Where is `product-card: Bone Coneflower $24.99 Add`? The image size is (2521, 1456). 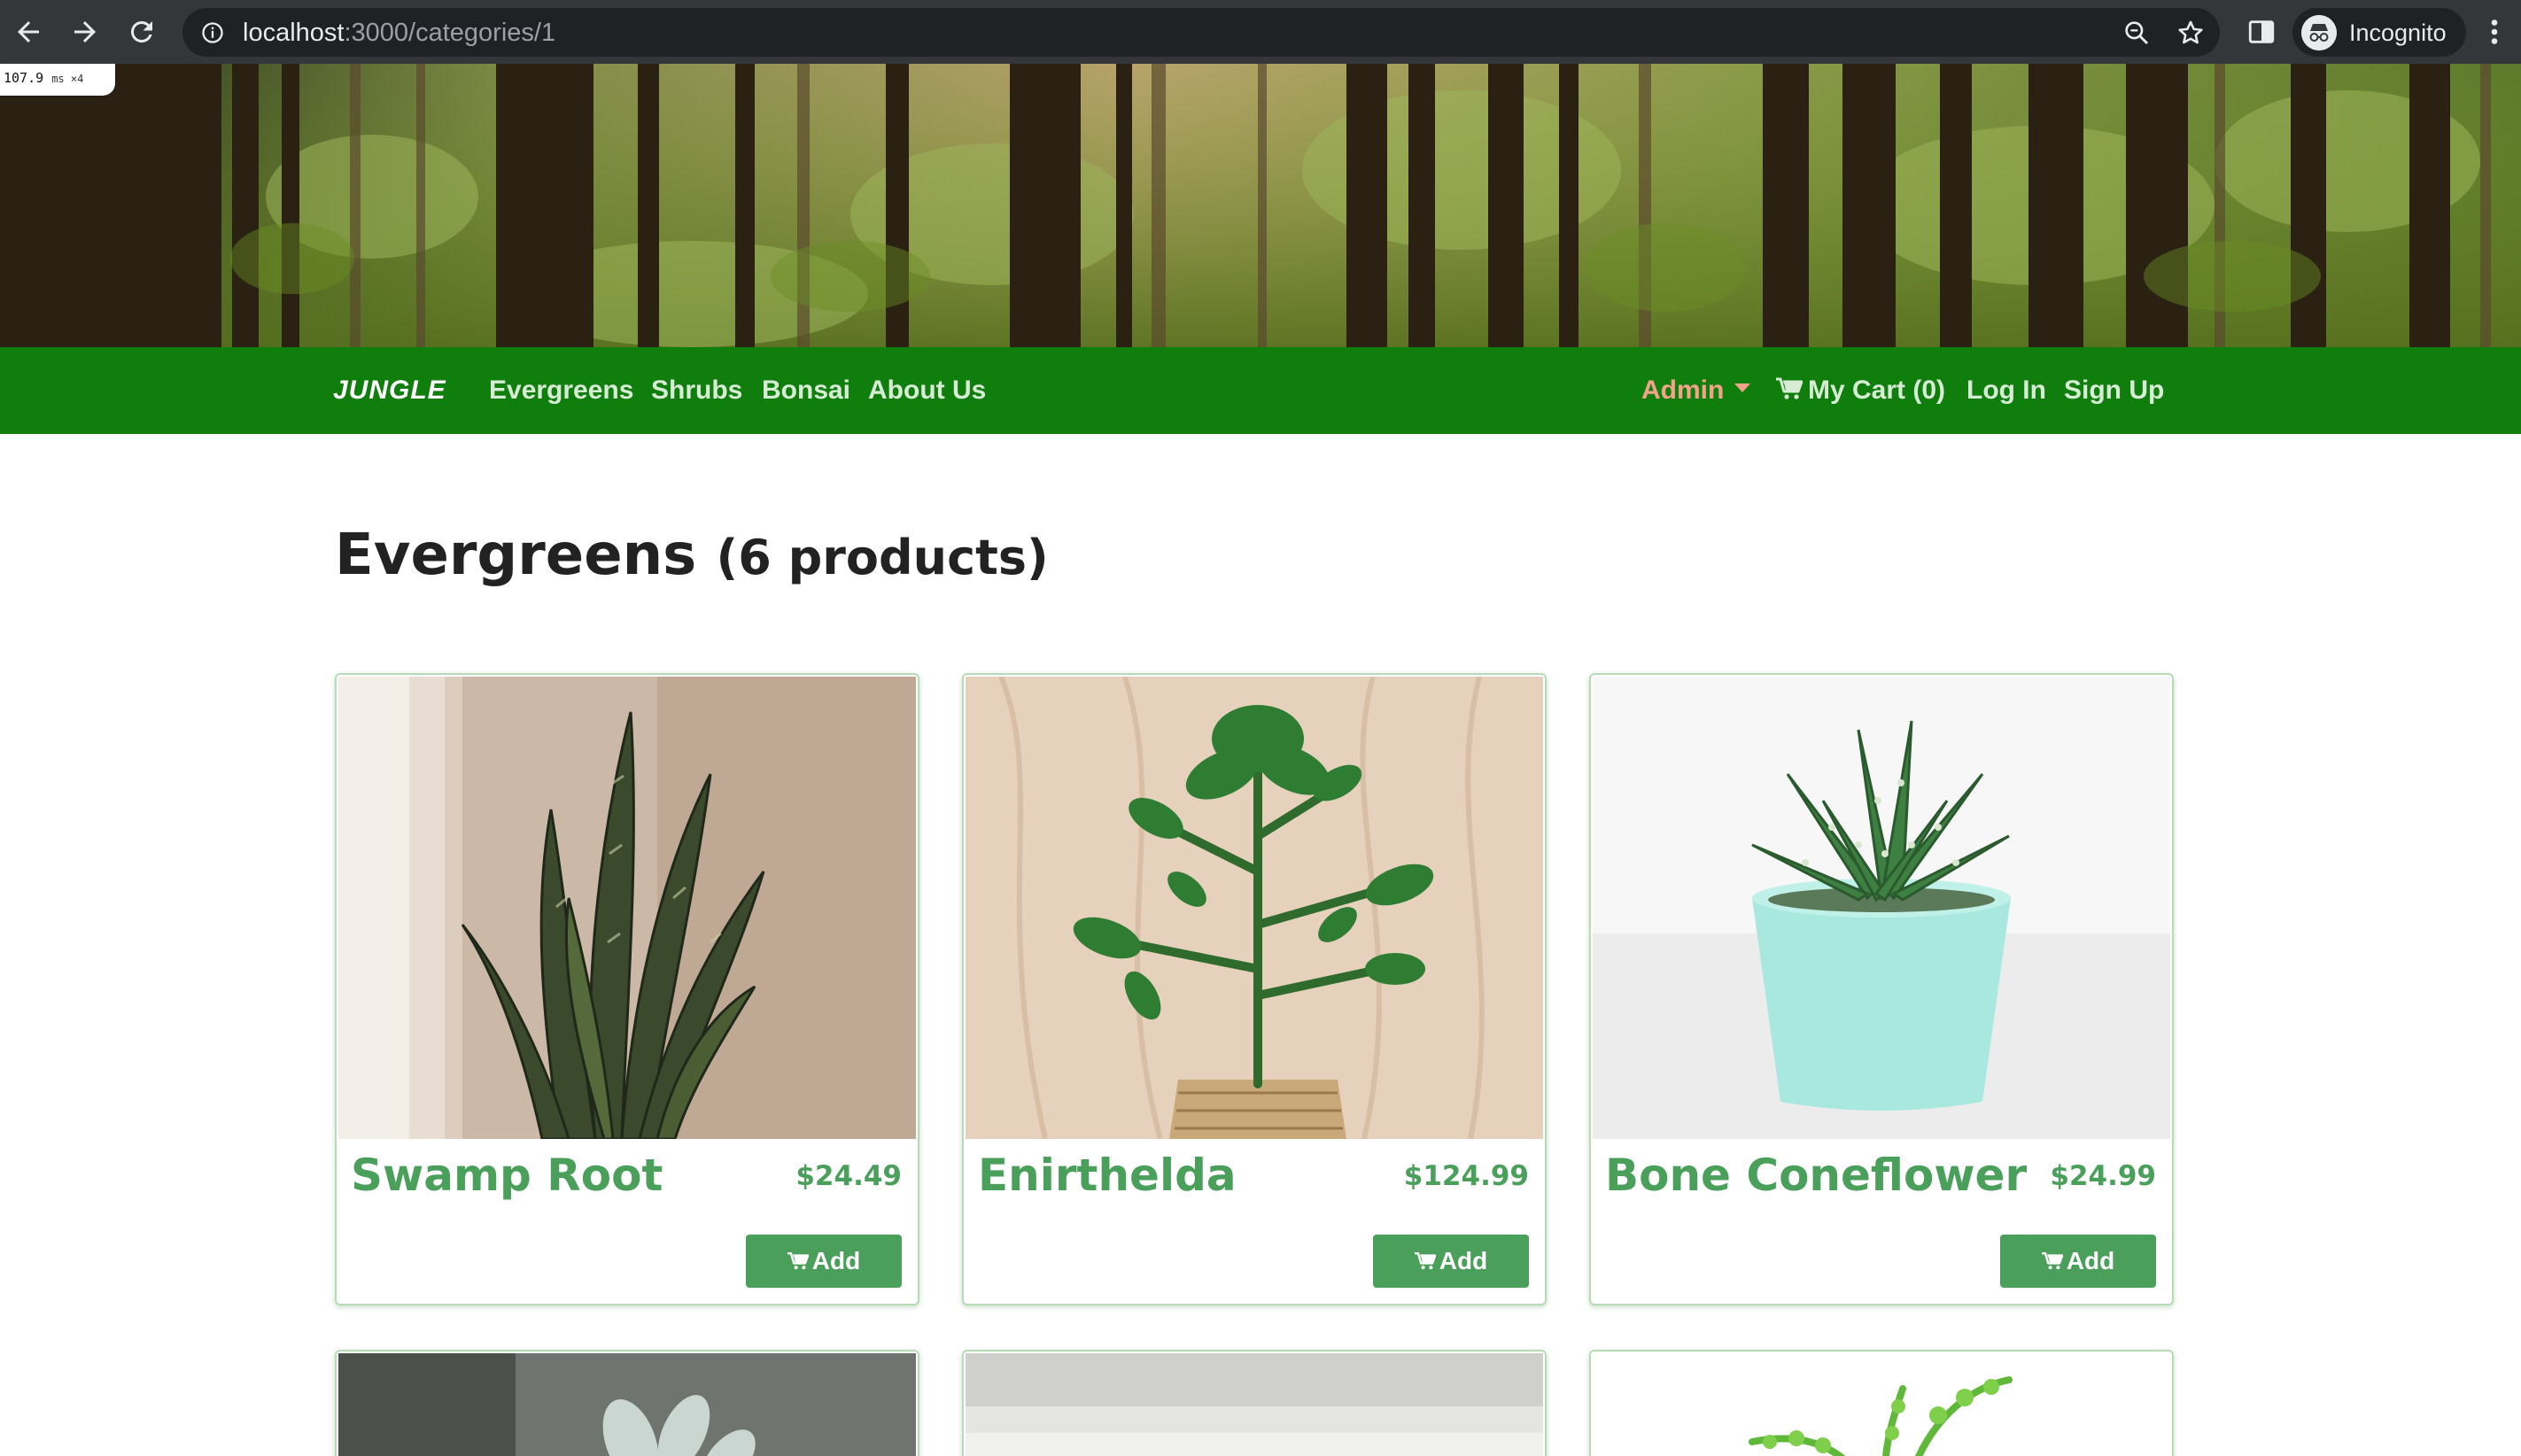 product-card: Bone Coneflower $24.99 Add is located at coordinates (1882, 989).